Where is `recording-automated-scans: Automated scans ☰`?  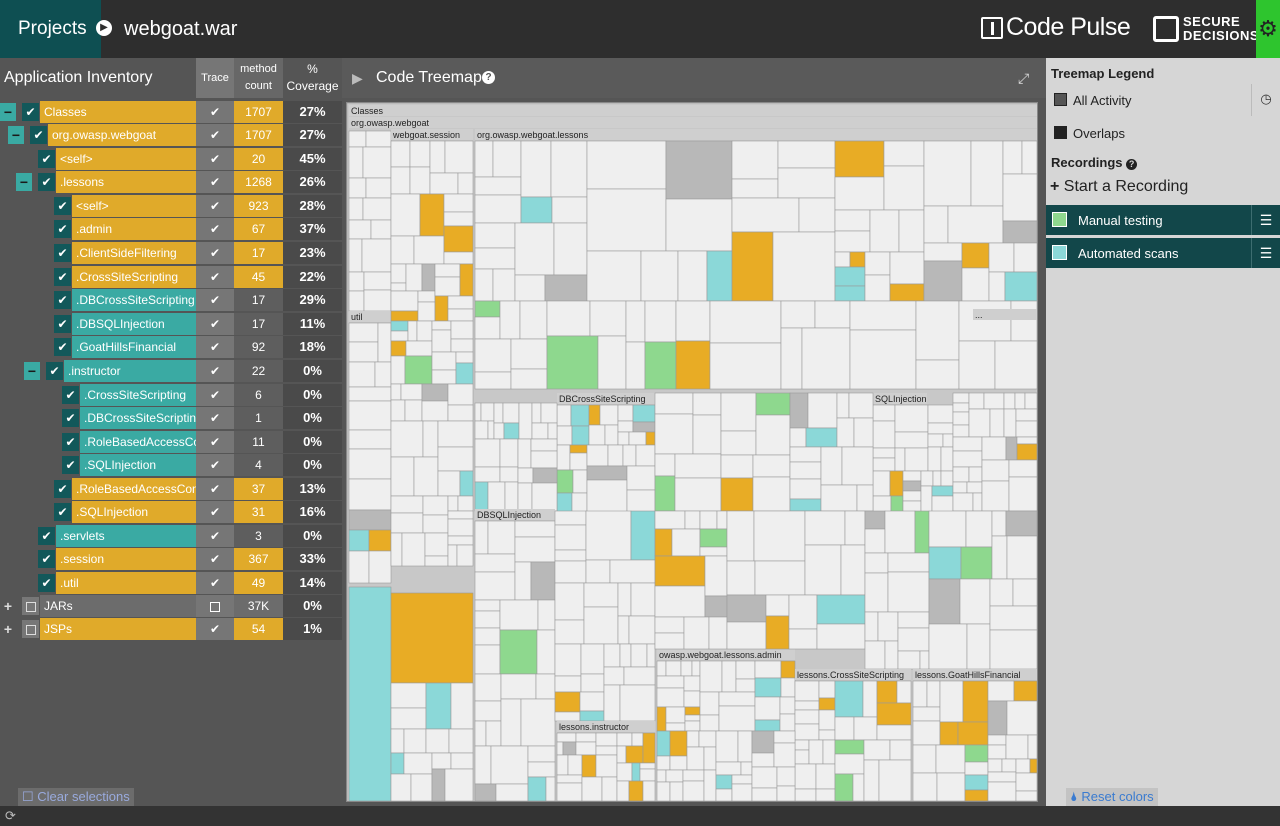 recording-automated-scans: Automated scans ☰ is located at coordinates (1163, 253).